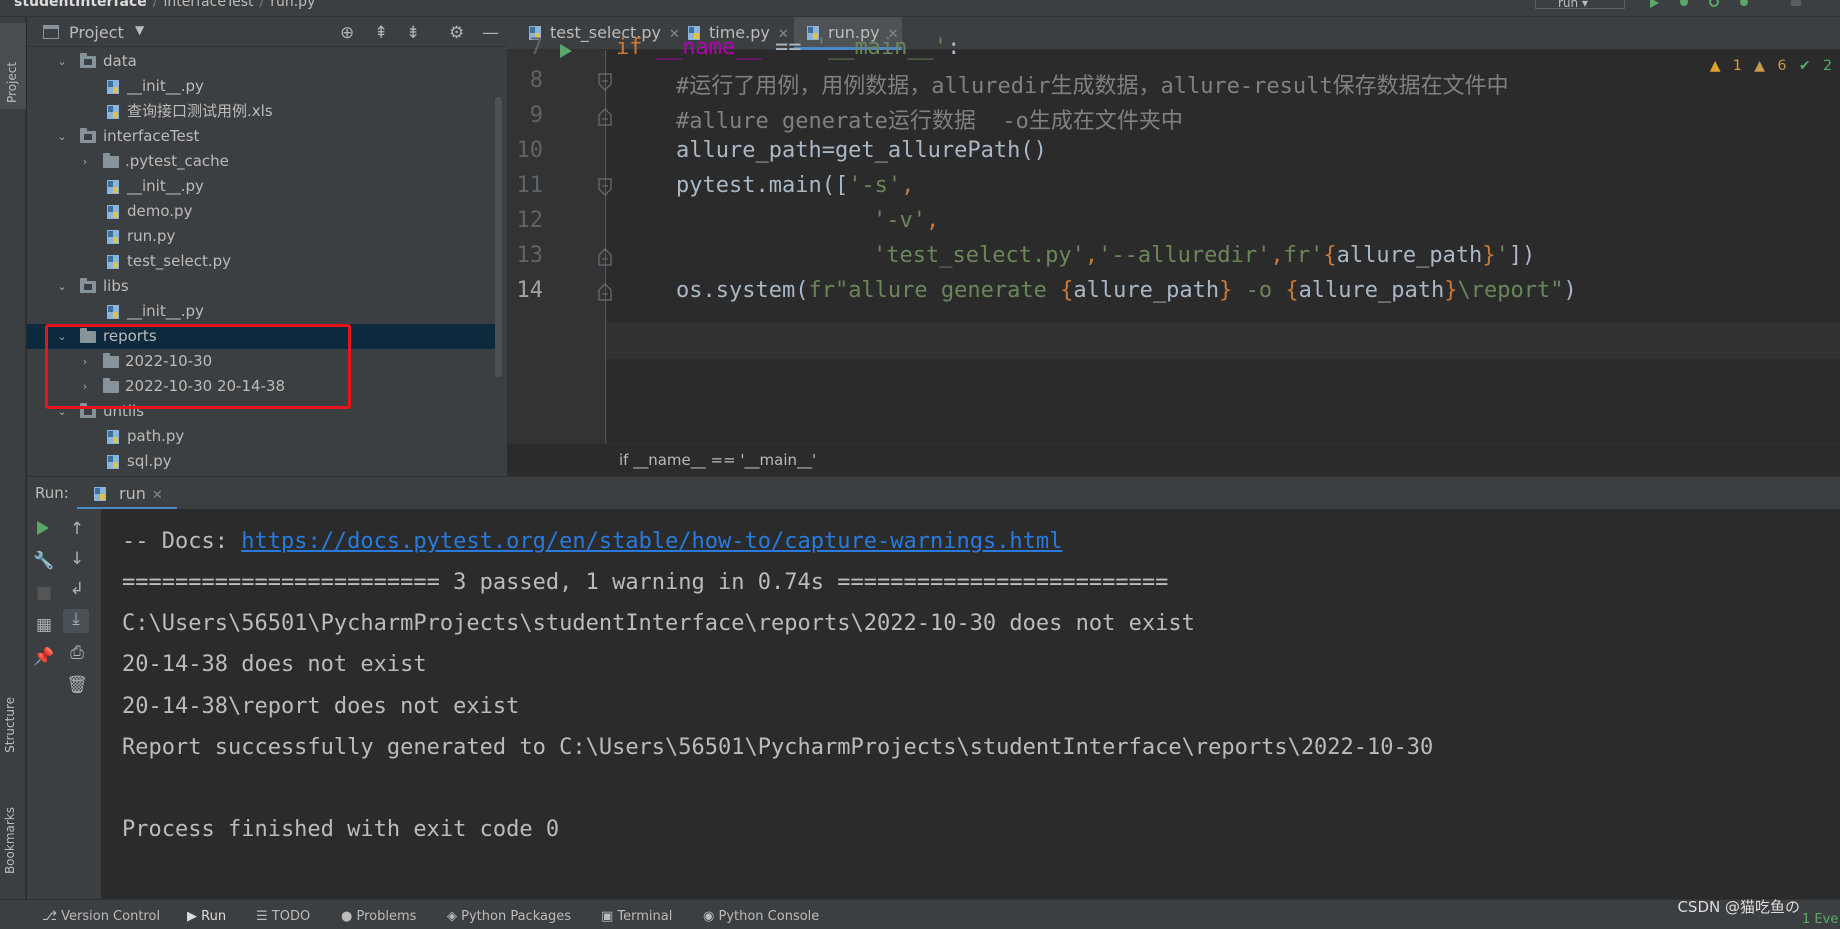  I want to click on arrow-up-icon: ↑, so click(77, 529).